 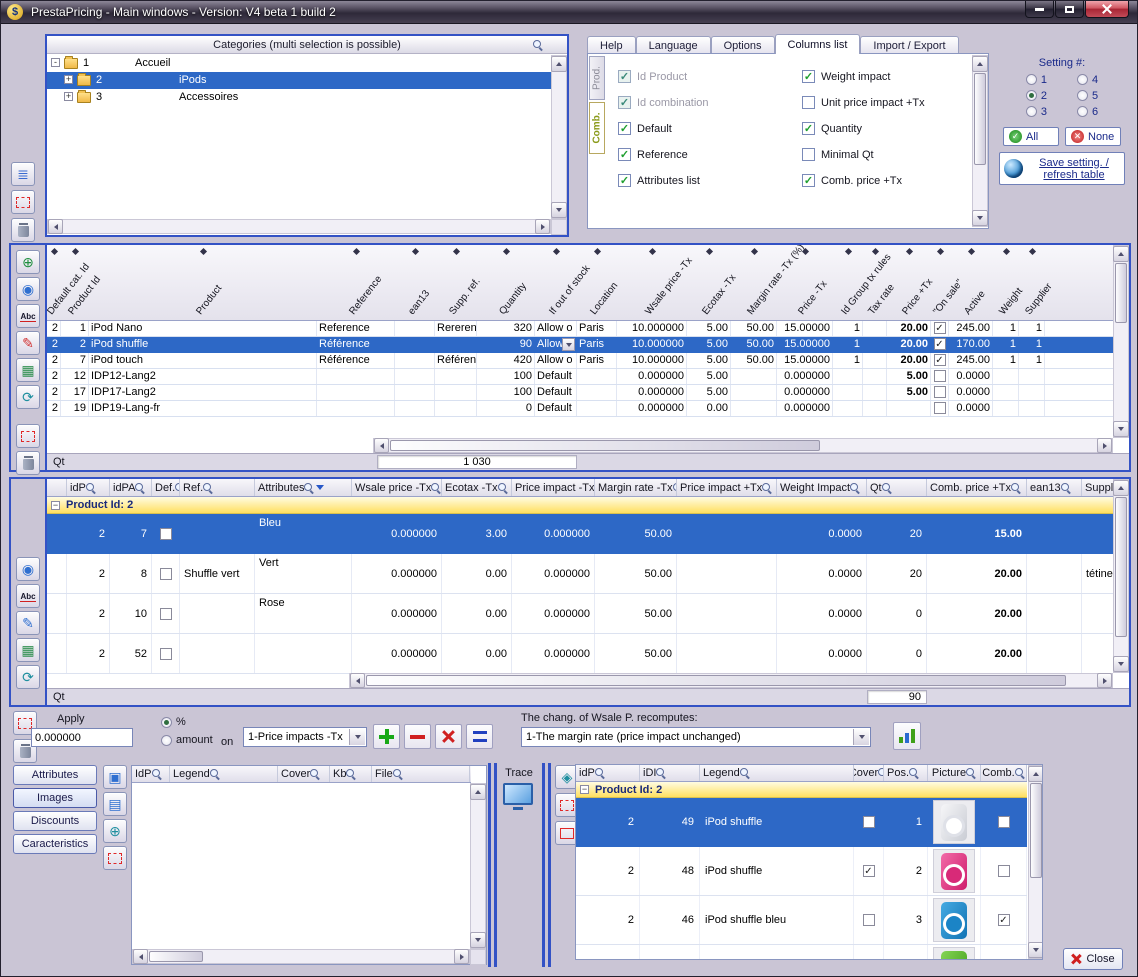 I want to click on onsale-checkbox: ✓, so click(x=939, y=344).